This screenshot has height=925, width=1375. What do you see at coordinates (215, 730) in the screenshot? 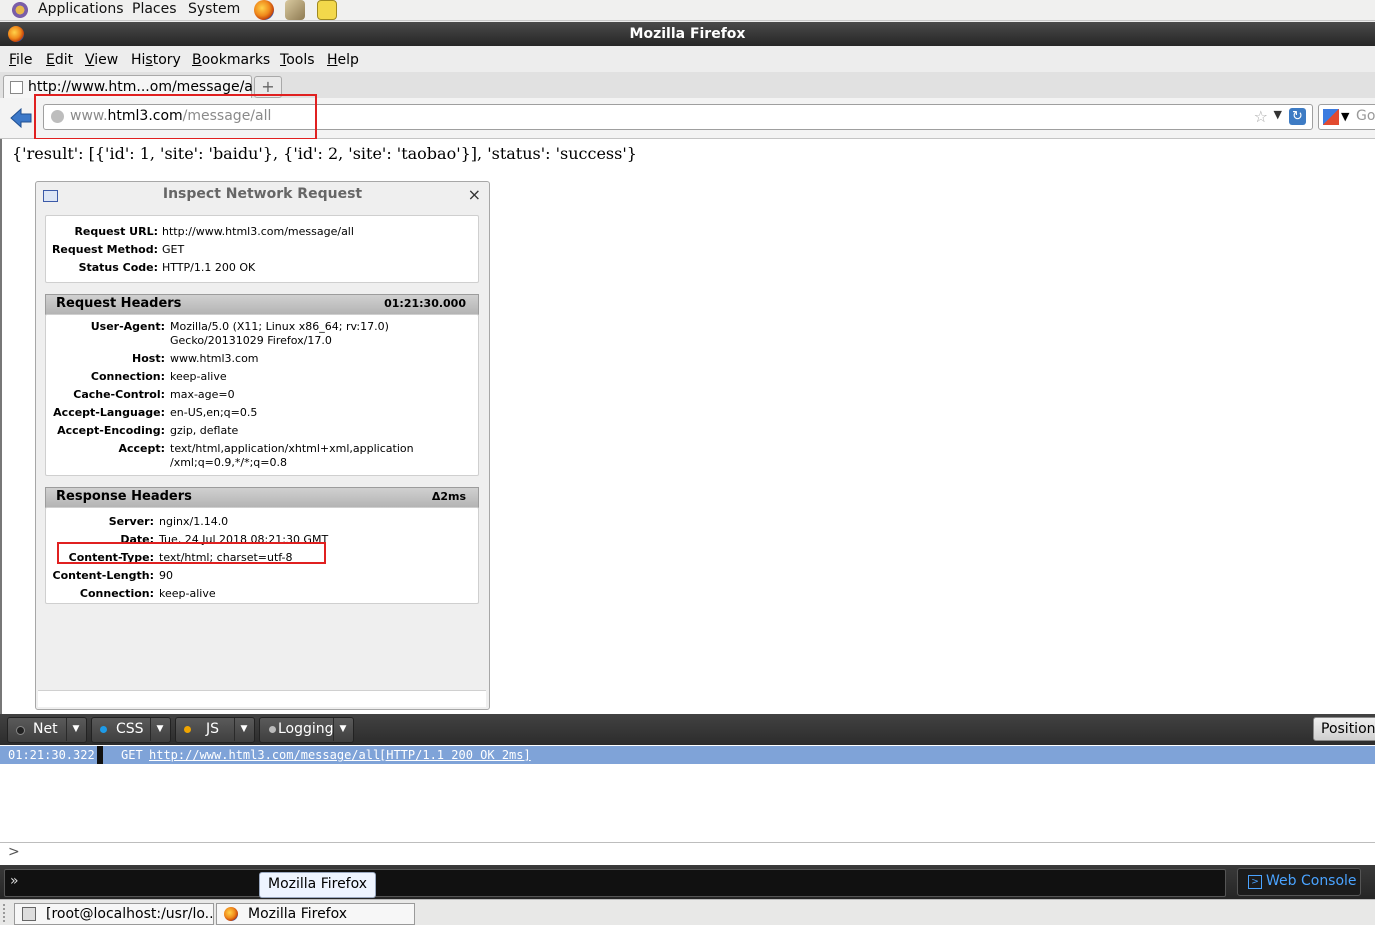
I see `filter-js-button: JS ▼` at bounding box center [215, 730].